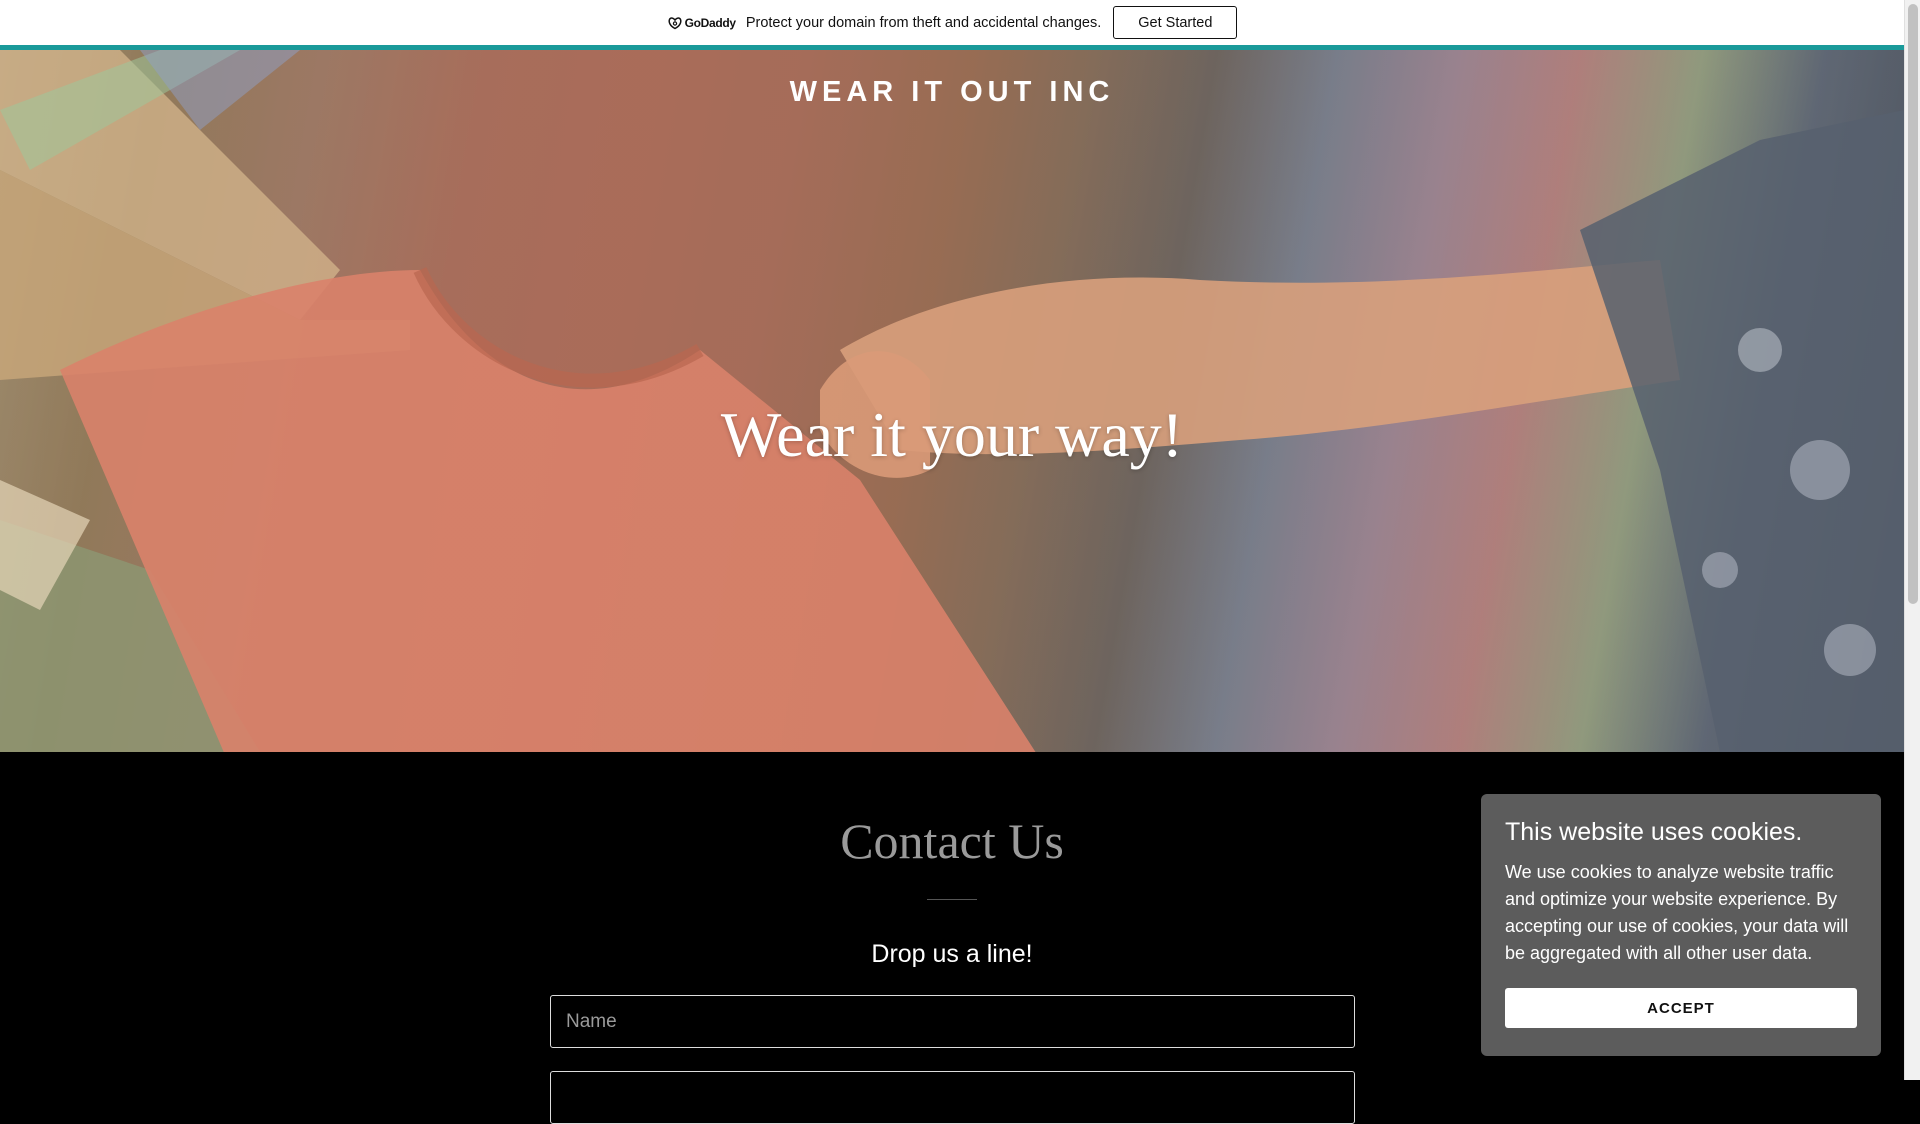 This screenshot has width=1920, height=1124. What do you see at coordinates (952, 1097) in the screenshot?
I see `email-field` at bounding box center [952, 1097].